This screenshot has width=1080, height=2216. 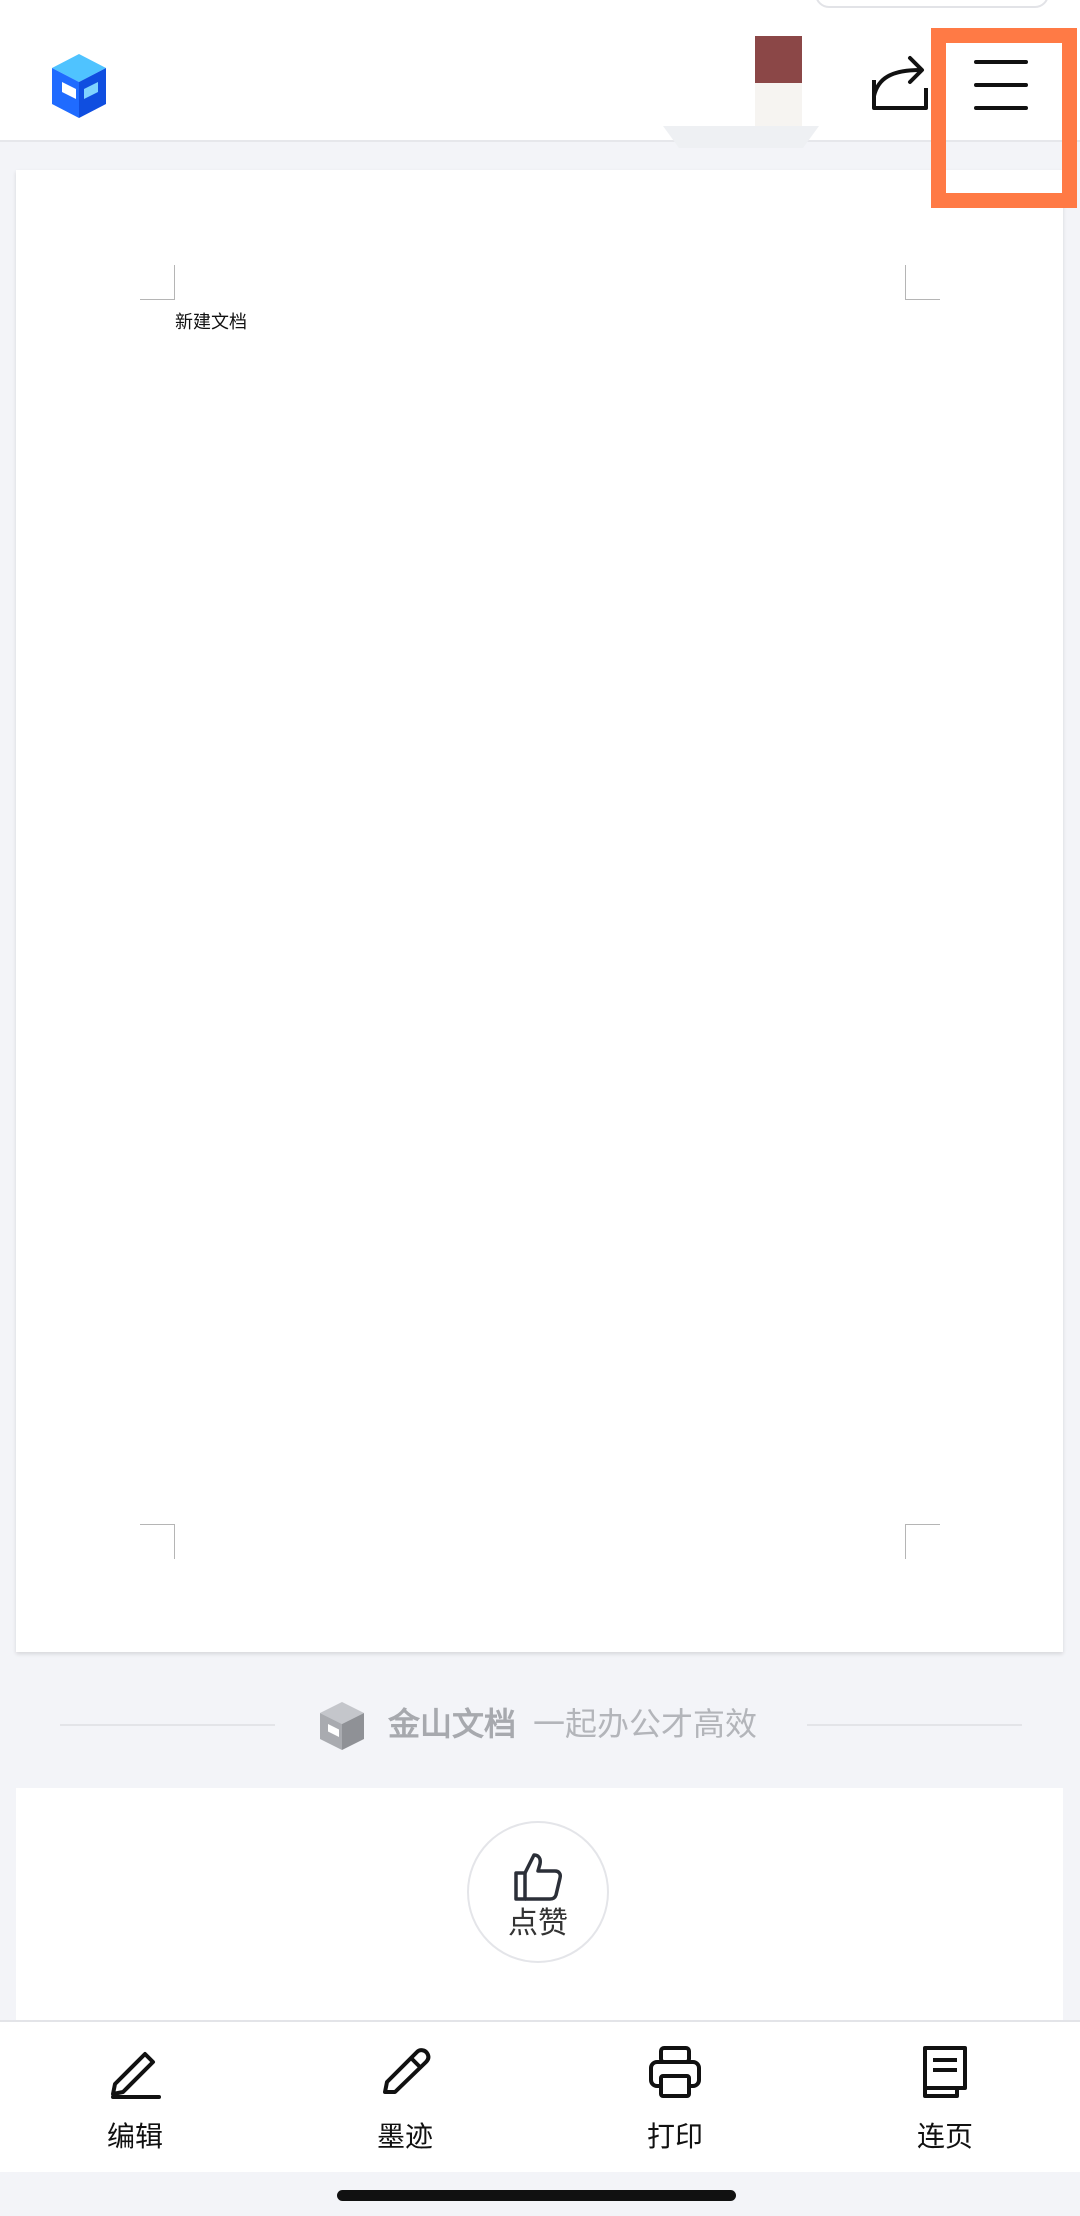 I want to click on continuous-page-button: 连页, so click(x=945, y=2097).